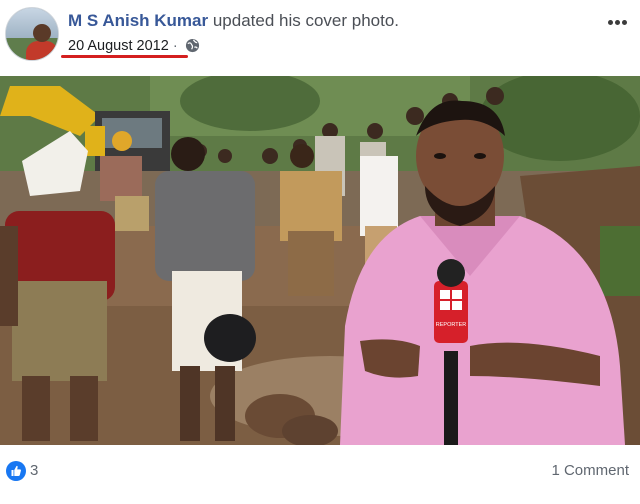  I want to click on thumbs-up-icon, so click(16, 470).